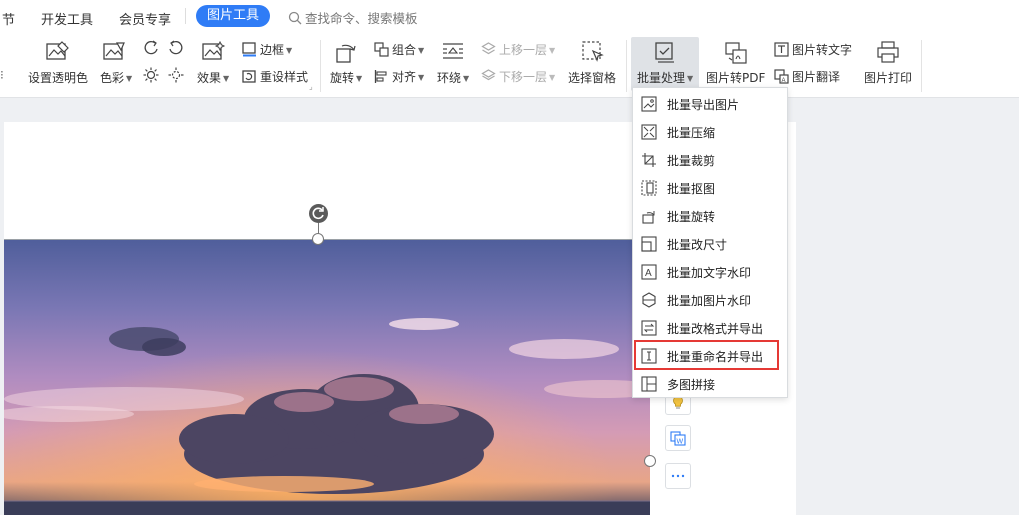  What do you see at coordinates (649, 104) in the screenshot?
I see `export-pictures-icon` at bounding box center [649, 104].